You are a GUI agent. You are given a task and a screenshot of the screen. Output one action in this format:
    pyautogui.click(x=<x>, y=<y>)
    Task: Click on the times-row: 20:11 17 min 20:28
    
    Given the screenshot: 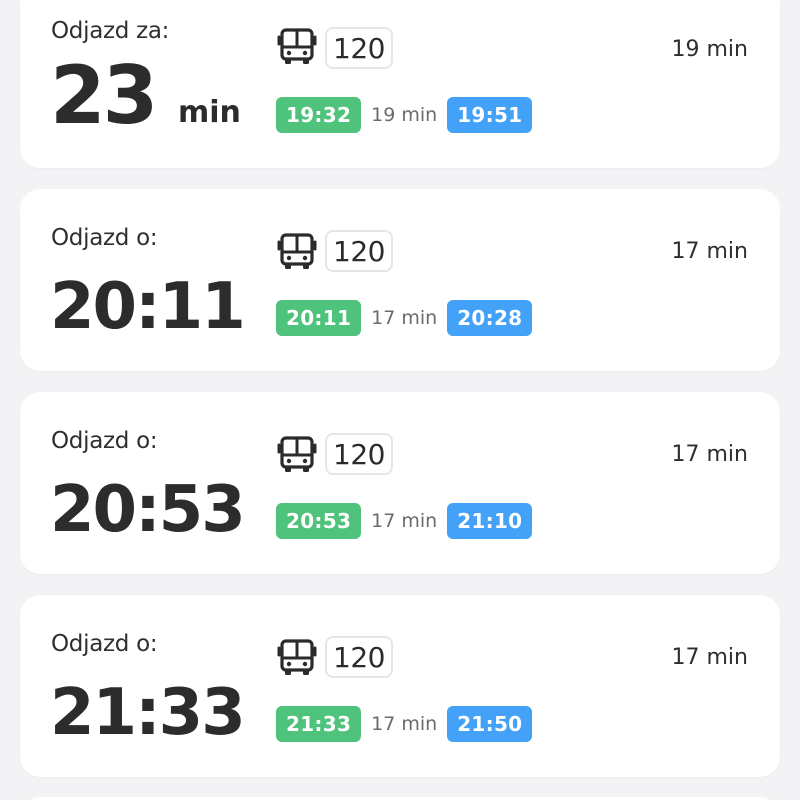 What is the action you would take?
    pyautogui.click(x=404, y=318)
    